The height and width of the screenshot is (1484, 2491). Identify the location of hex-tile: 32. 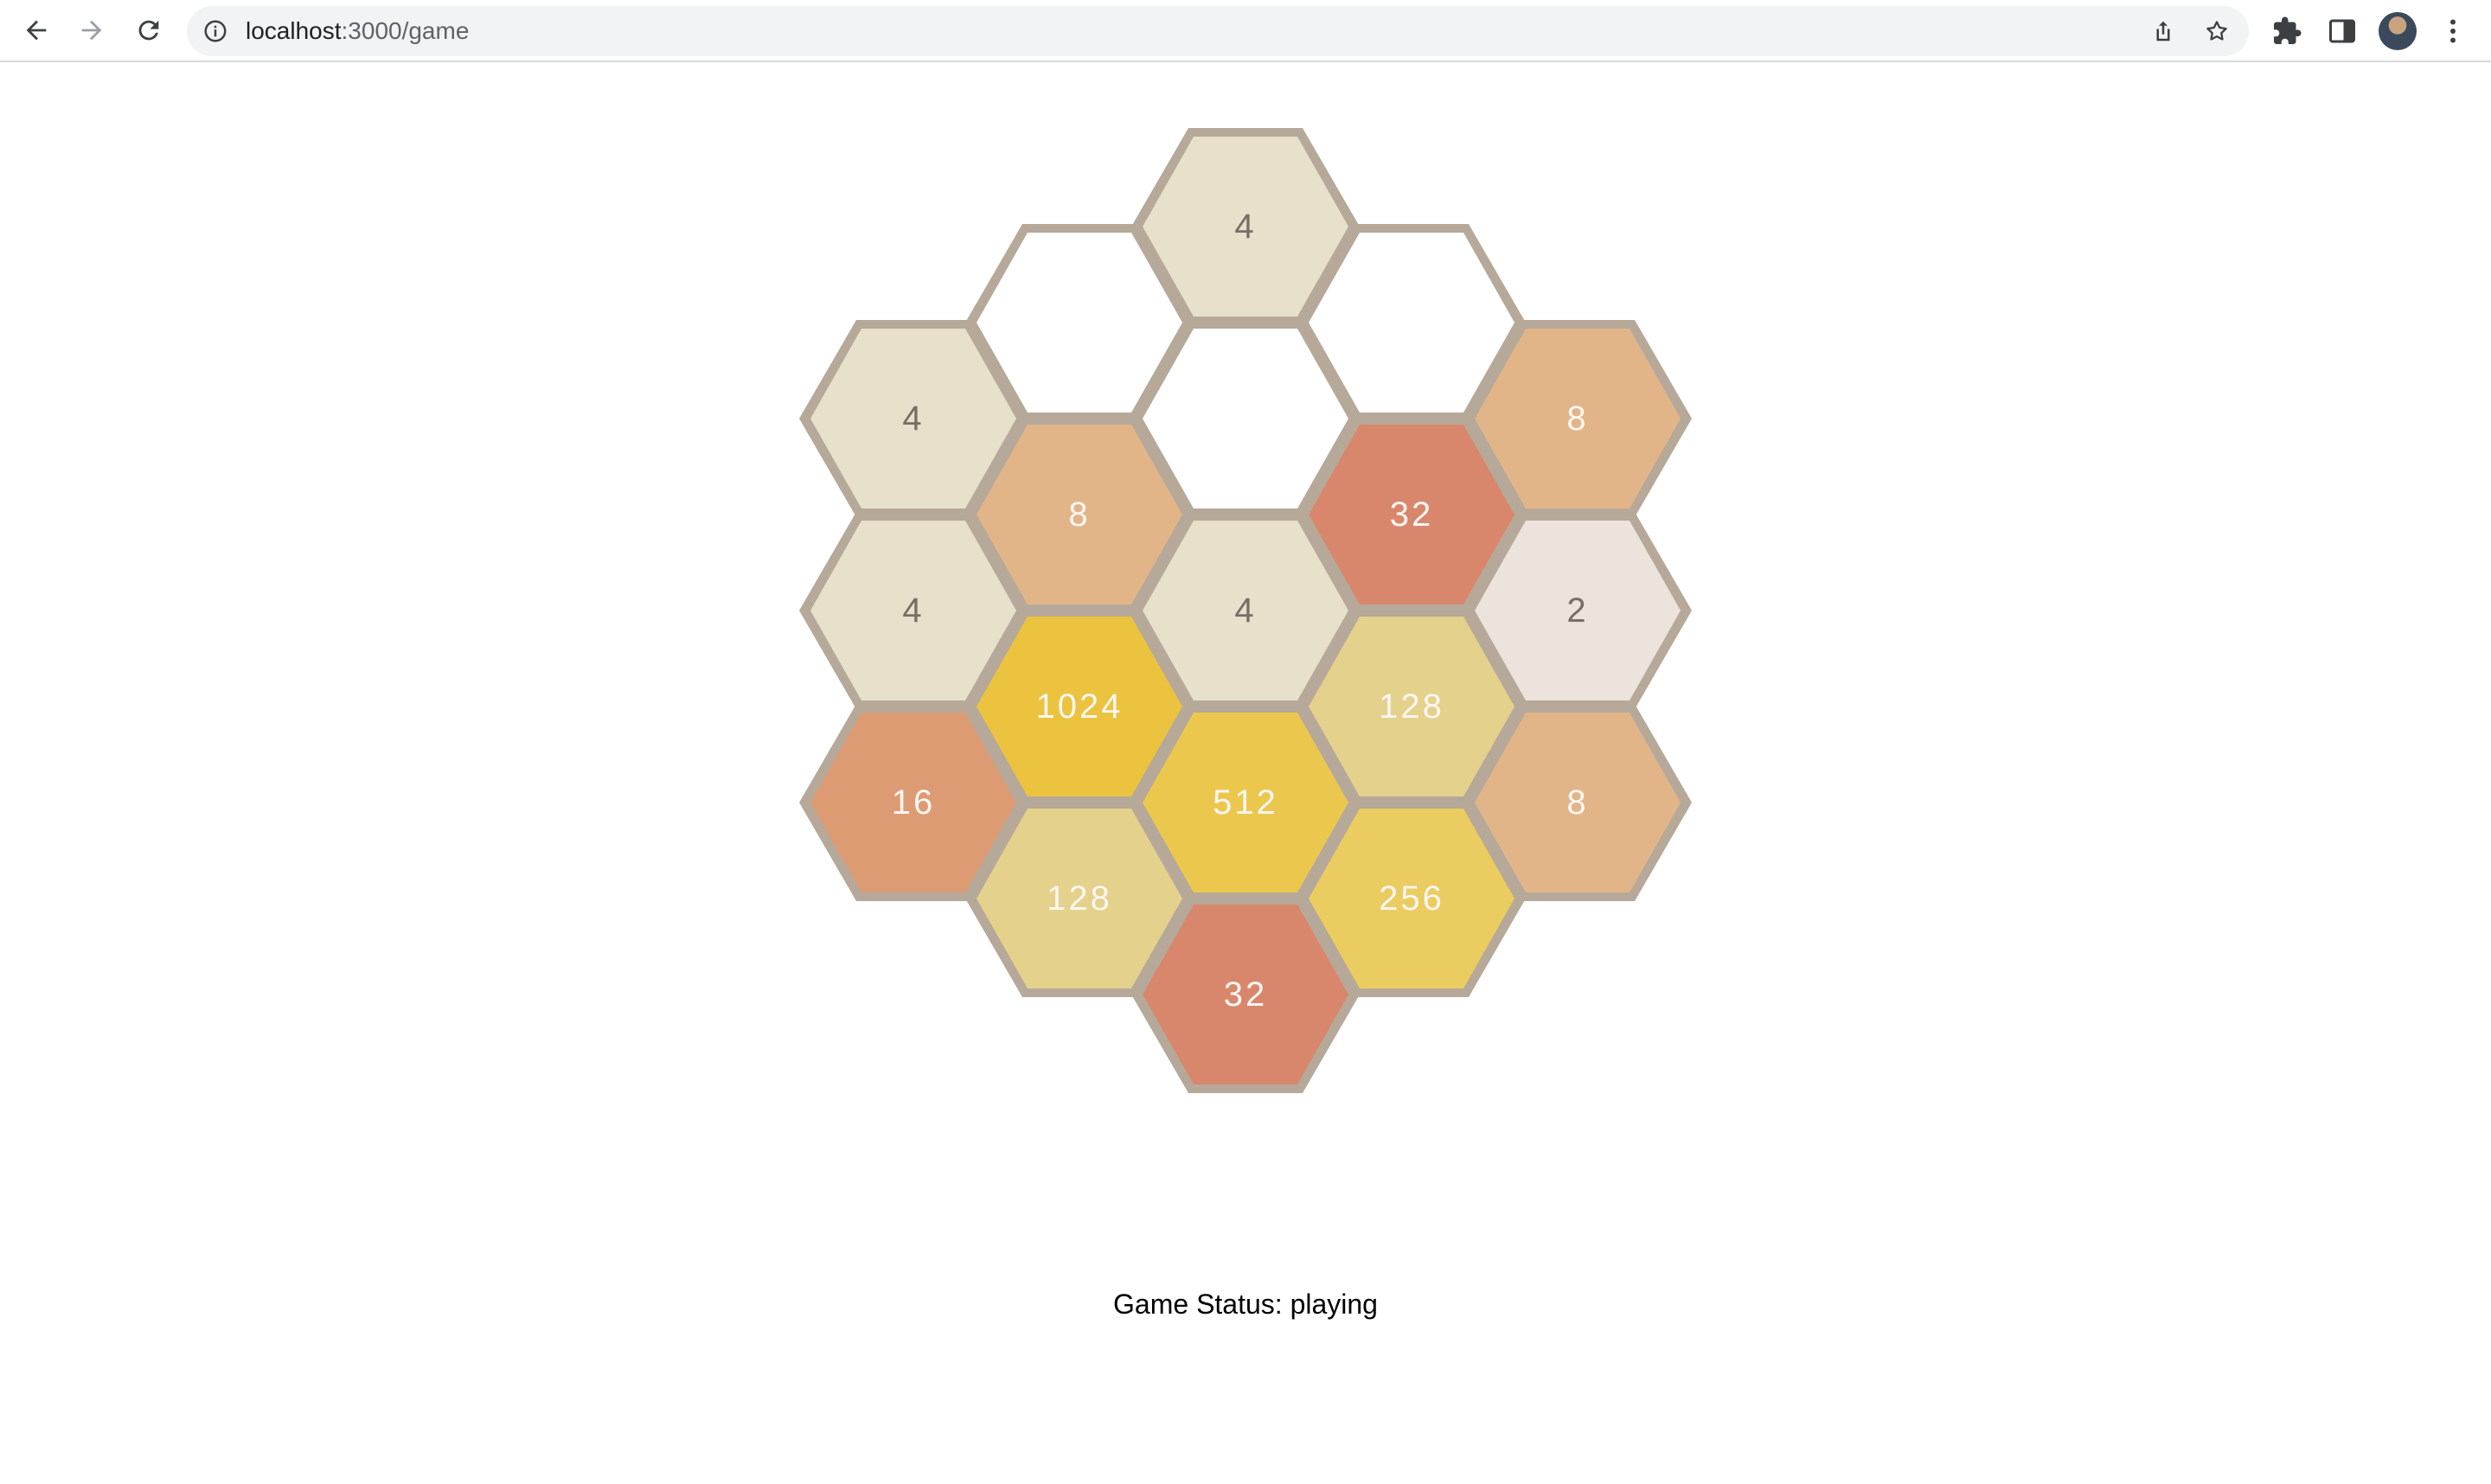
(1246, 994).